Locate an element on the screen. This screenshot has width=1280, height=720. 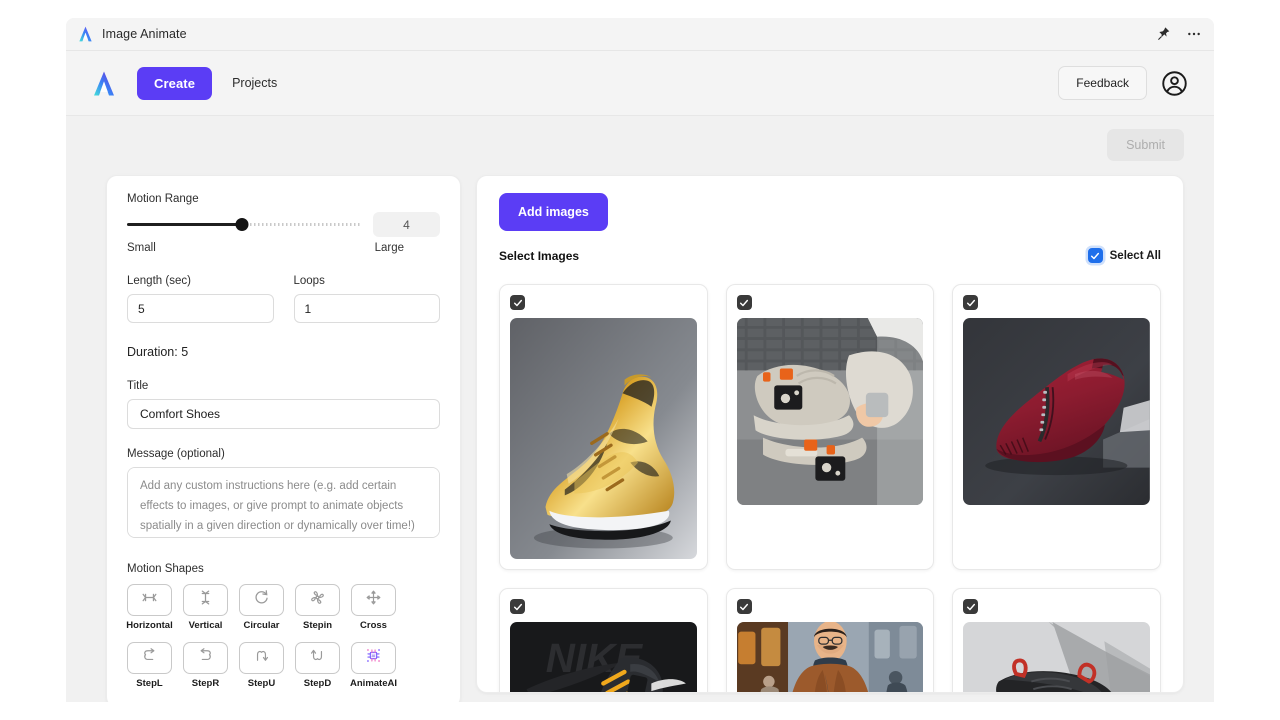
motion-shape-horizontal-button is located at coordinates (149, 600).